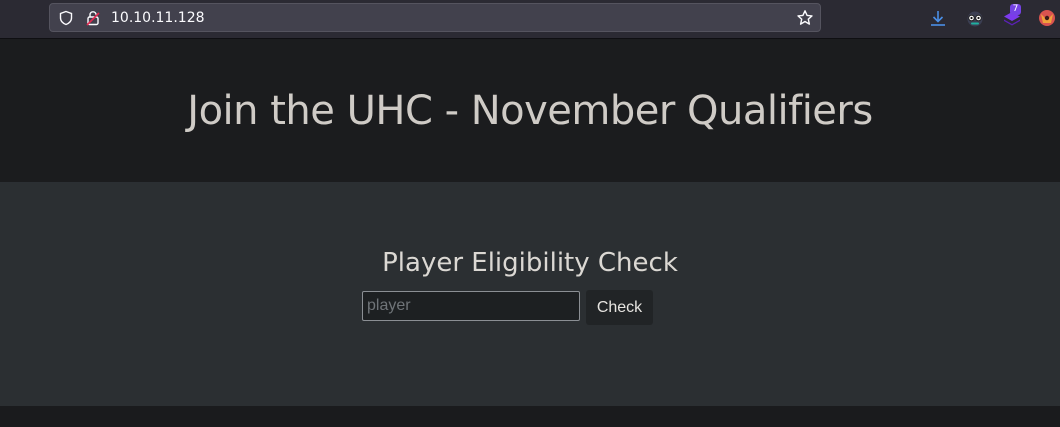 The image size is (1060, 427). Describe the element at coordinates (619, 307) in the screenshot. I see `check-button: Check` at that location.